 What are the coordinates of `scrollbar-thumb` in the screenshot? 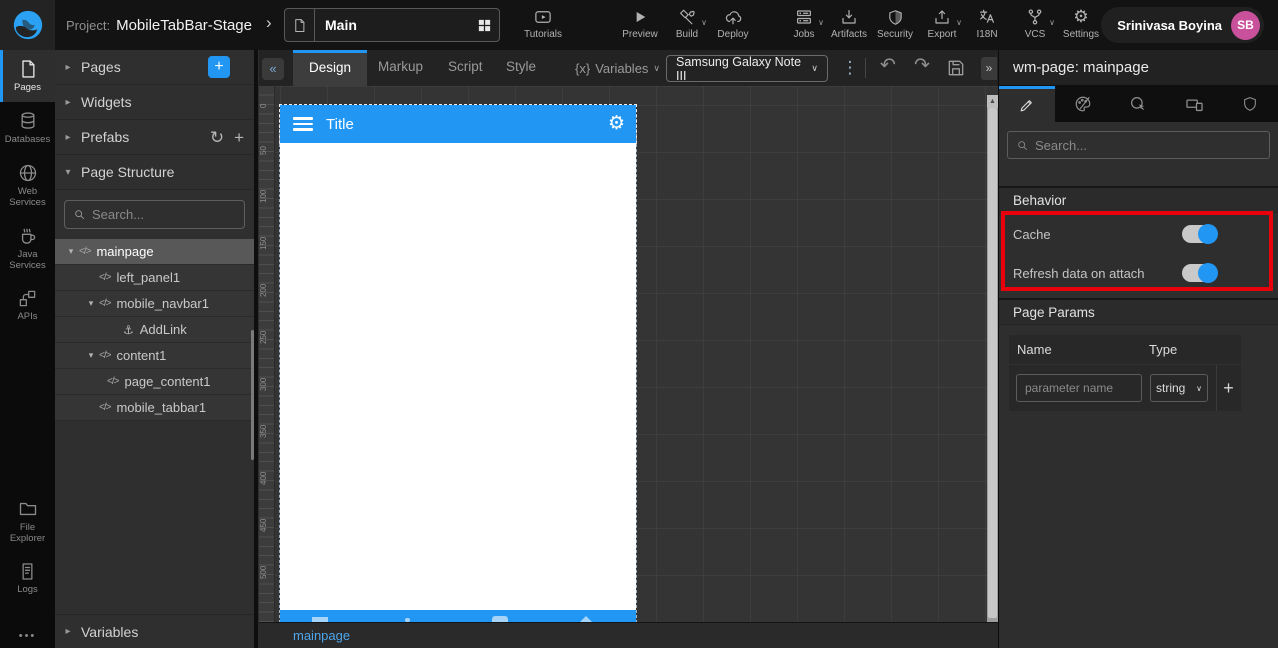 It's located at (992, 363).